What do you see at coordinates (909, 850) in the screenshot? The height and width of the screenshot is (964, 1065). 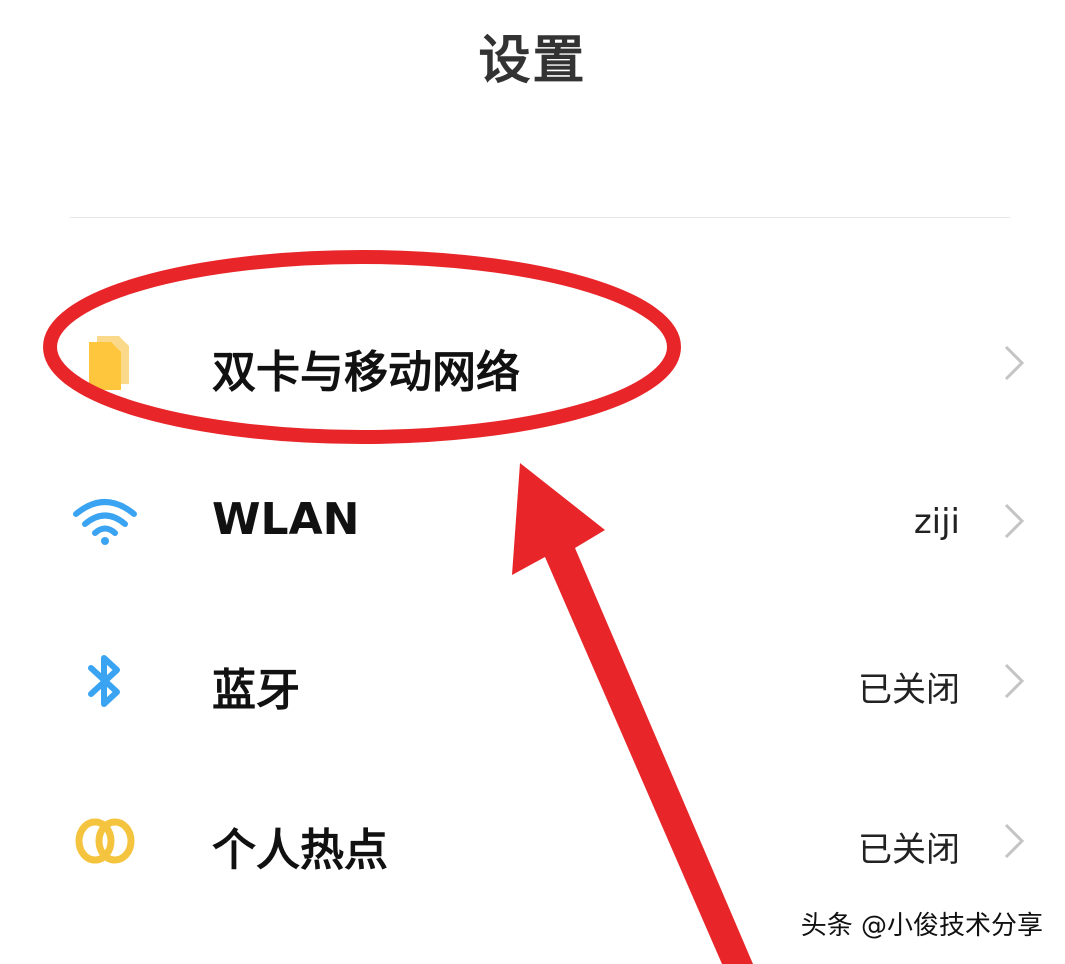 I see `hotspot-status-value: 已关闭` at bounding box center [909, 850].